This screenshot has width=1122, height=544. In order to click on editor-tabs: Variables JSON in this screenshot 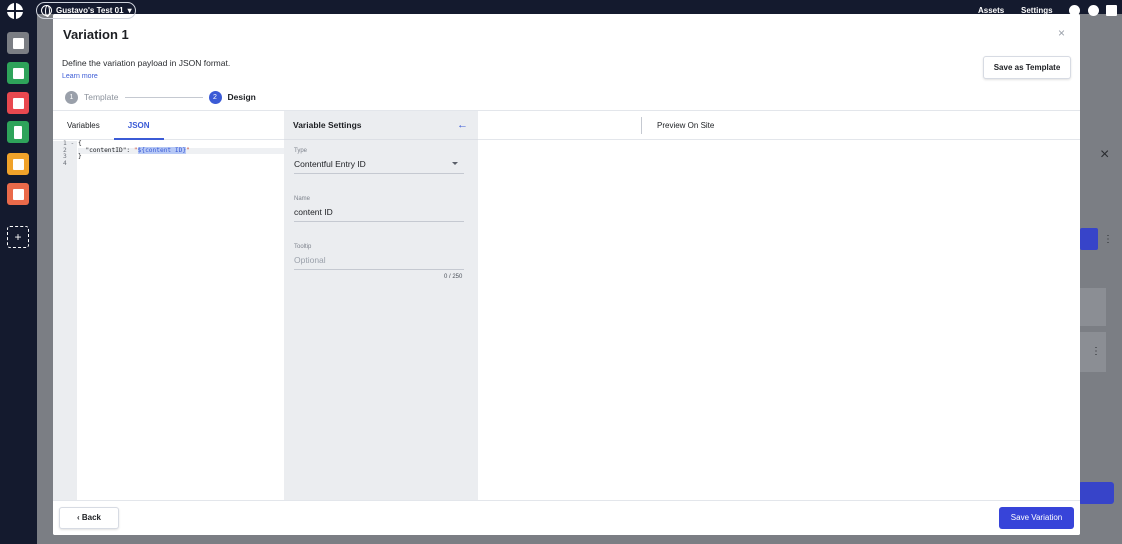, I will do `click(168, 125)`.